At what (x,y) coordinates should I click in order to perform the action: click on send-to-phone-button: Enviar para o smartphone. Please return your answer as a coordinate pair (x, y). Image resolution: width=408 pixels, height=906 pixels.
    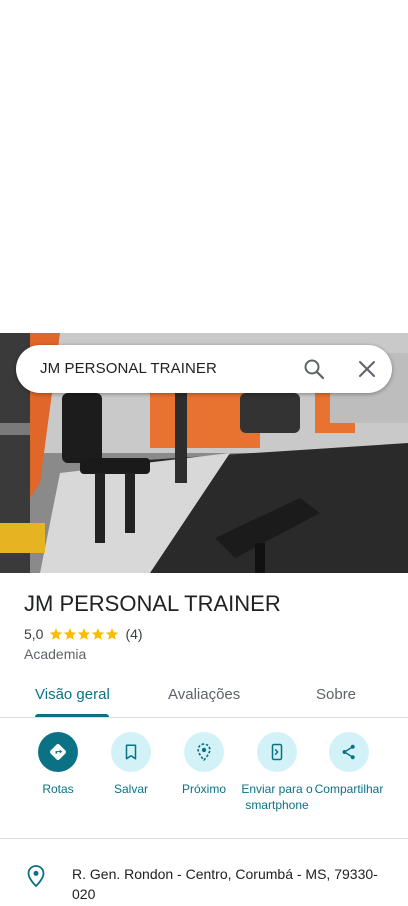
    Looking at the image, I should click on (277, 772).